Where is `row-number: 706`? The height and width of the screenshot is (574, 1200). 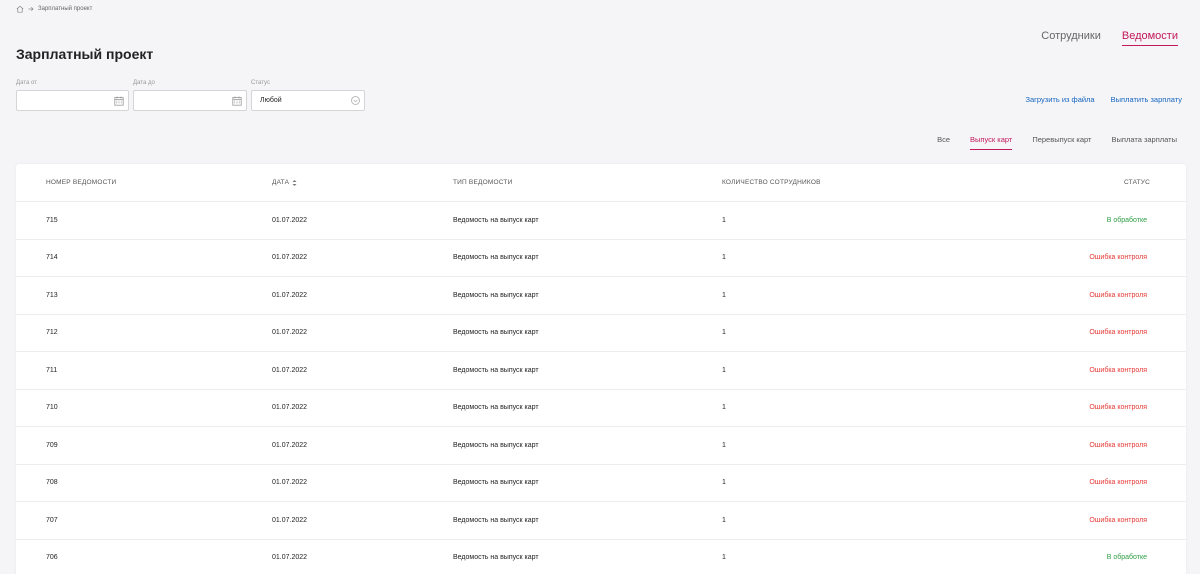 row-number: 706 is located at coordinates (52, 558).